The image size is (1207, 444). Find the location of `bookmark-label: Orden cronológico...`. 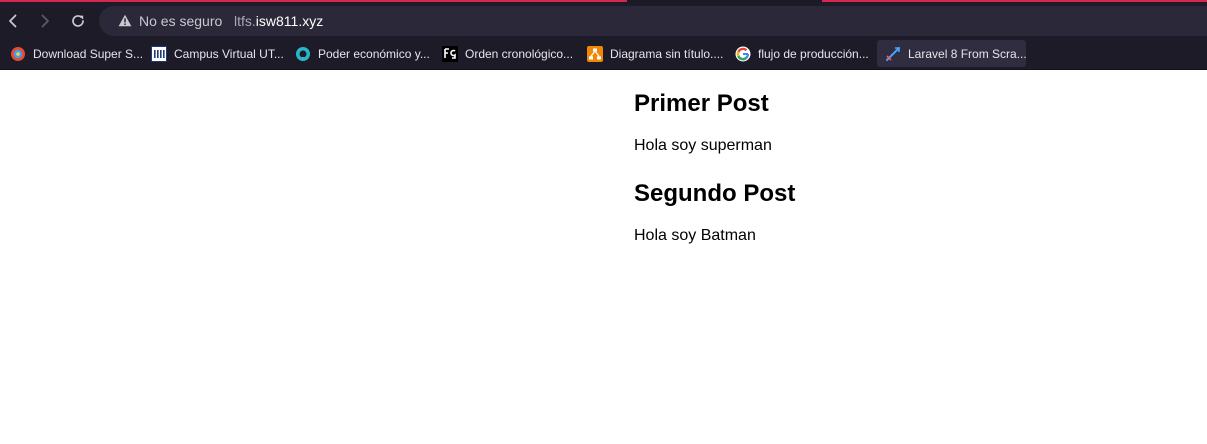

bookmark-label: Orden cronológico... is located at coordinates (519, 53).